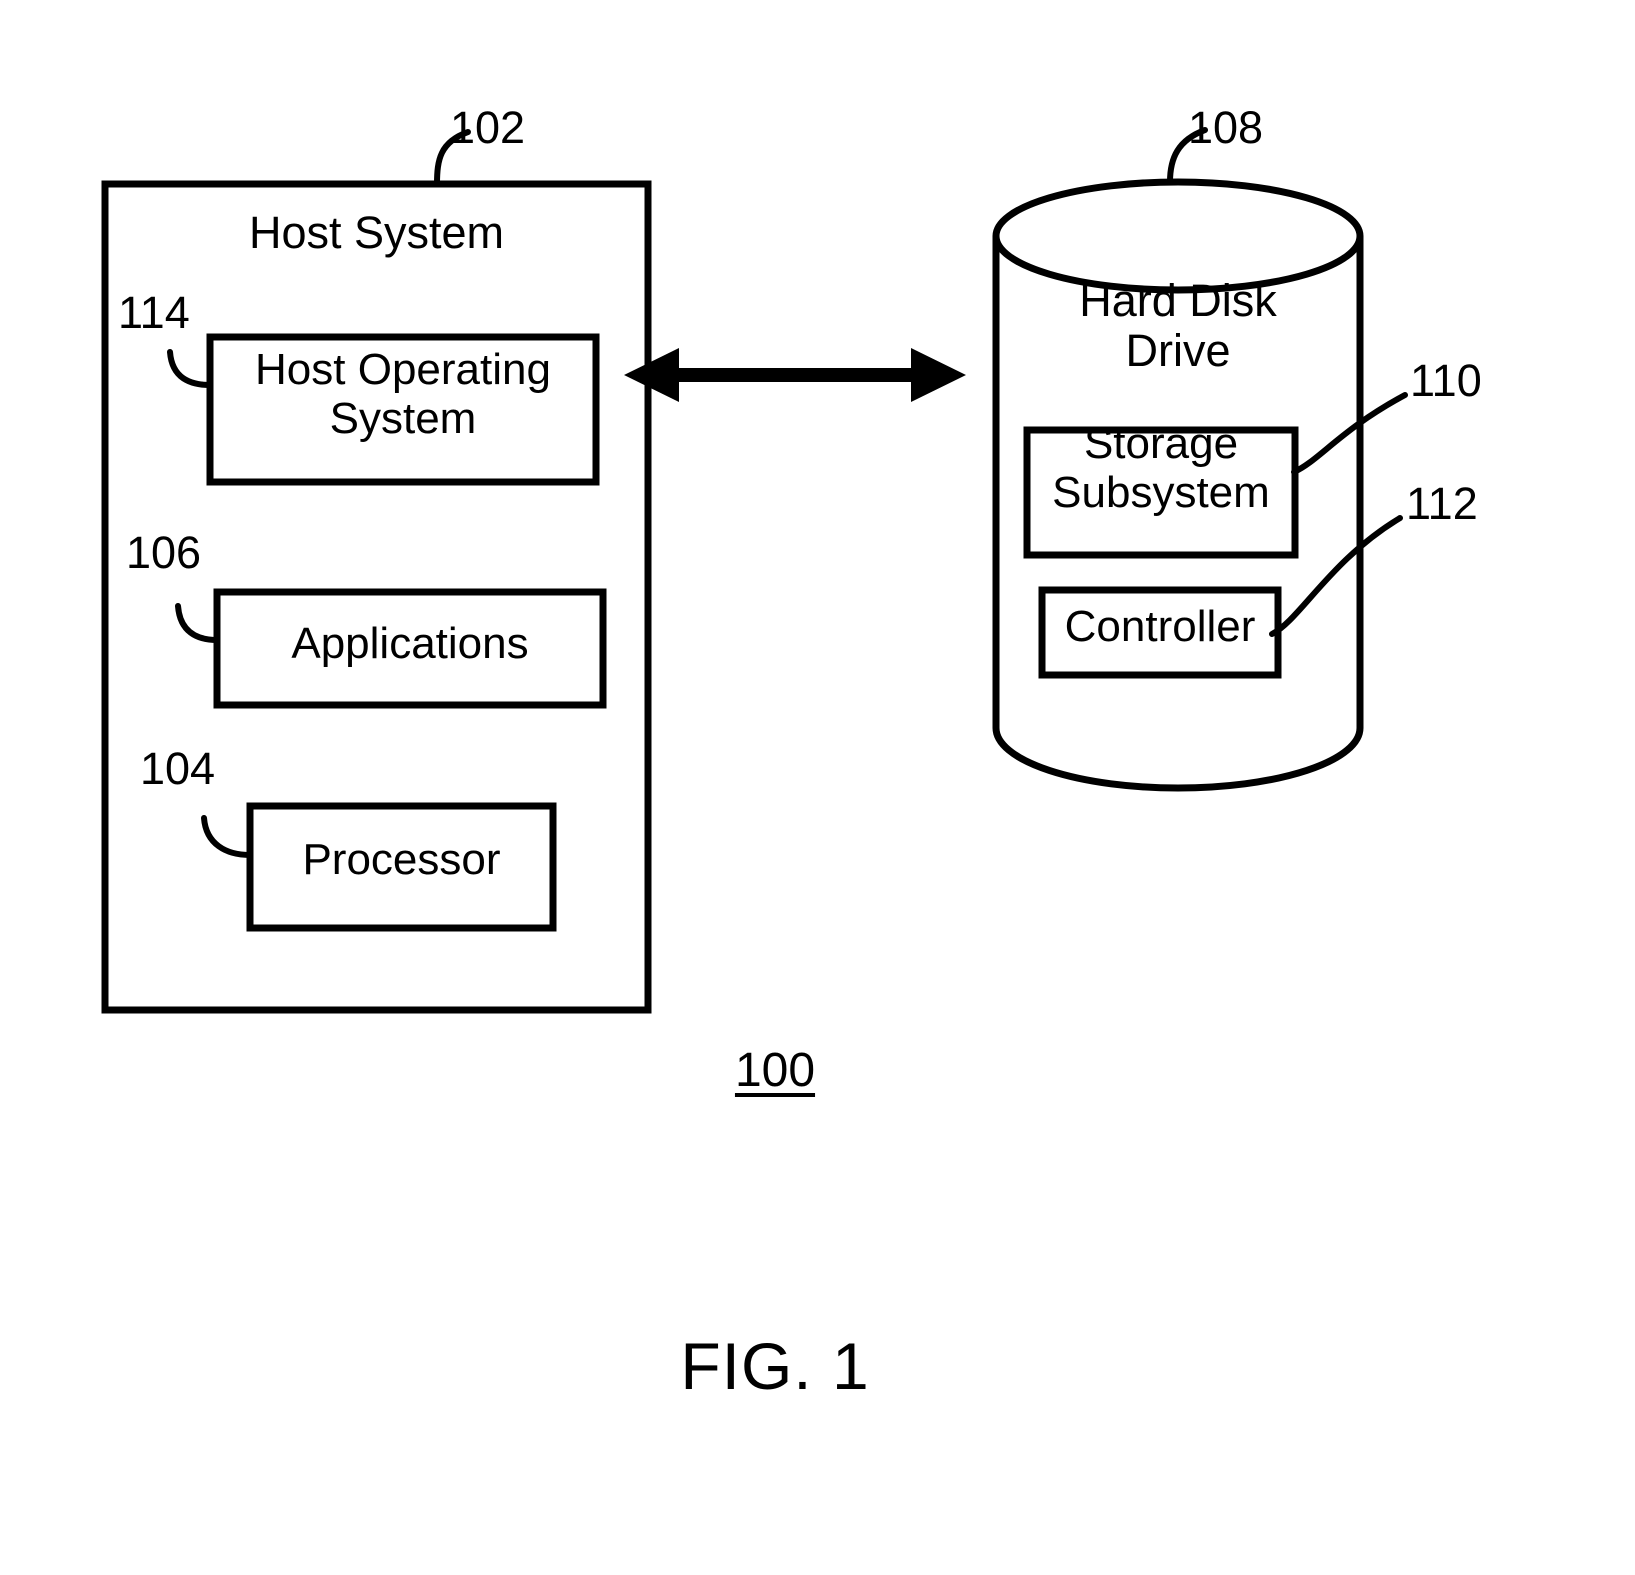 Image resolution: width=1635 pixels, height=1575 pixels. I want to click on processor-label: Processor, so click(401, 859).